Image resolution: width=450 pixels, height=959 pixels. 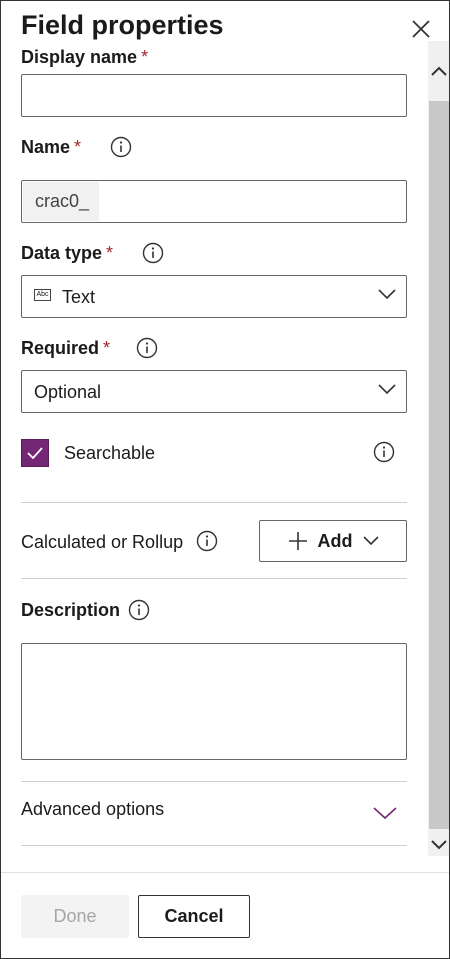 I want to click on advanced-options-toggle: Advanced options, so click(x=214, y=814).